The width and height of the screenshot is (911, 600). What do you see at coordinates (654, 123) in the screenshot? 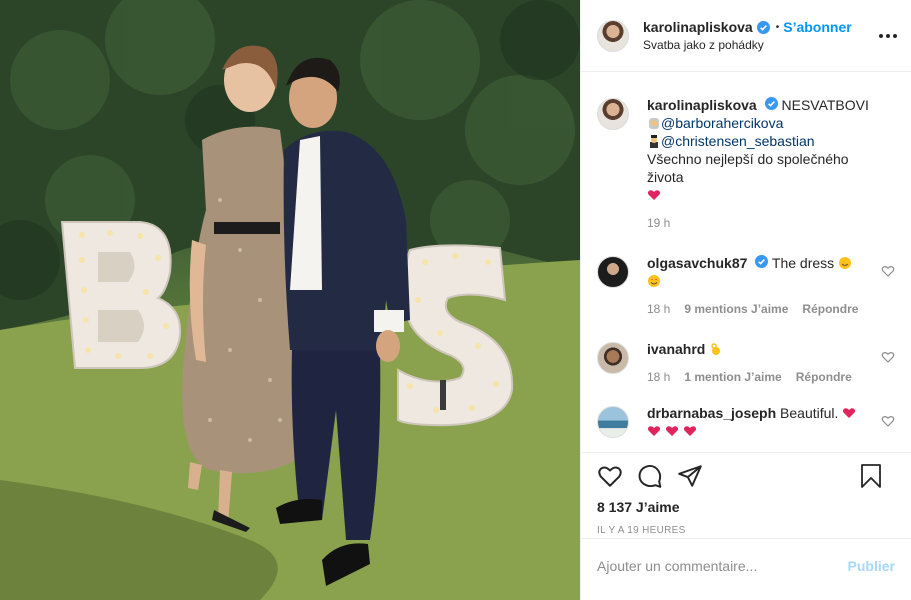
I see `bride-emoji-icon` at bounding box center [654, 123].